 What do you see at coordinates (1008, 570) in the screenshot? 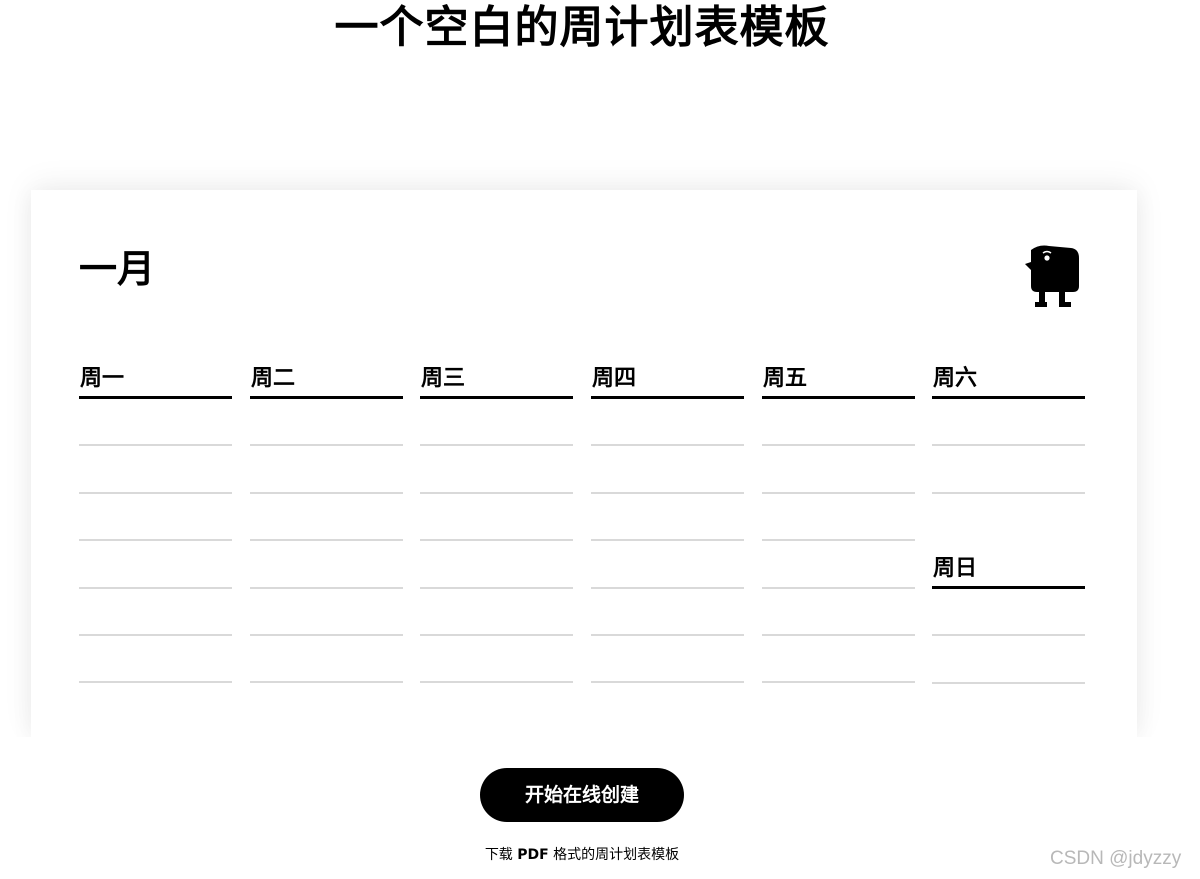
I see `day-label-sunday: 周日` at bounding box center [1008, 570].